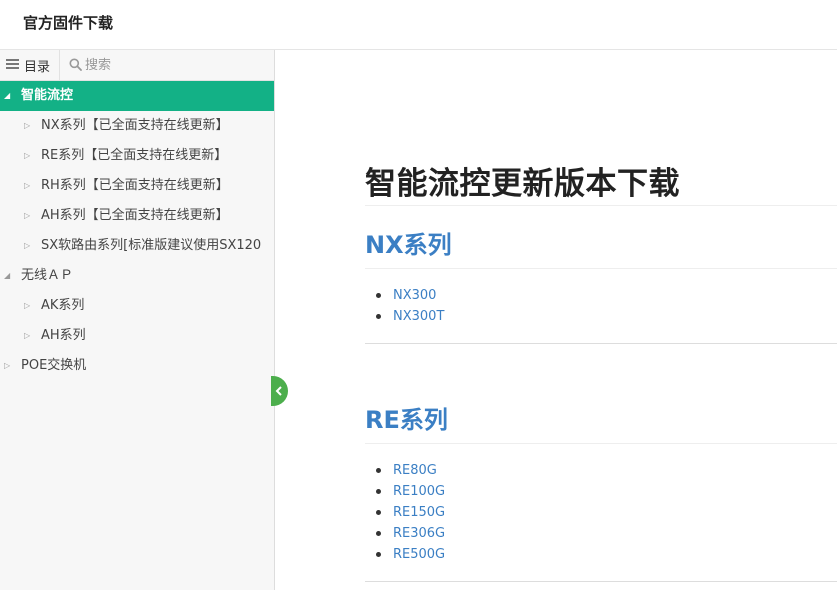  Describe the element at coordinates (137, 96) in the screenshot. I see `sidebar-item: ◢ 智能流控` at that location.